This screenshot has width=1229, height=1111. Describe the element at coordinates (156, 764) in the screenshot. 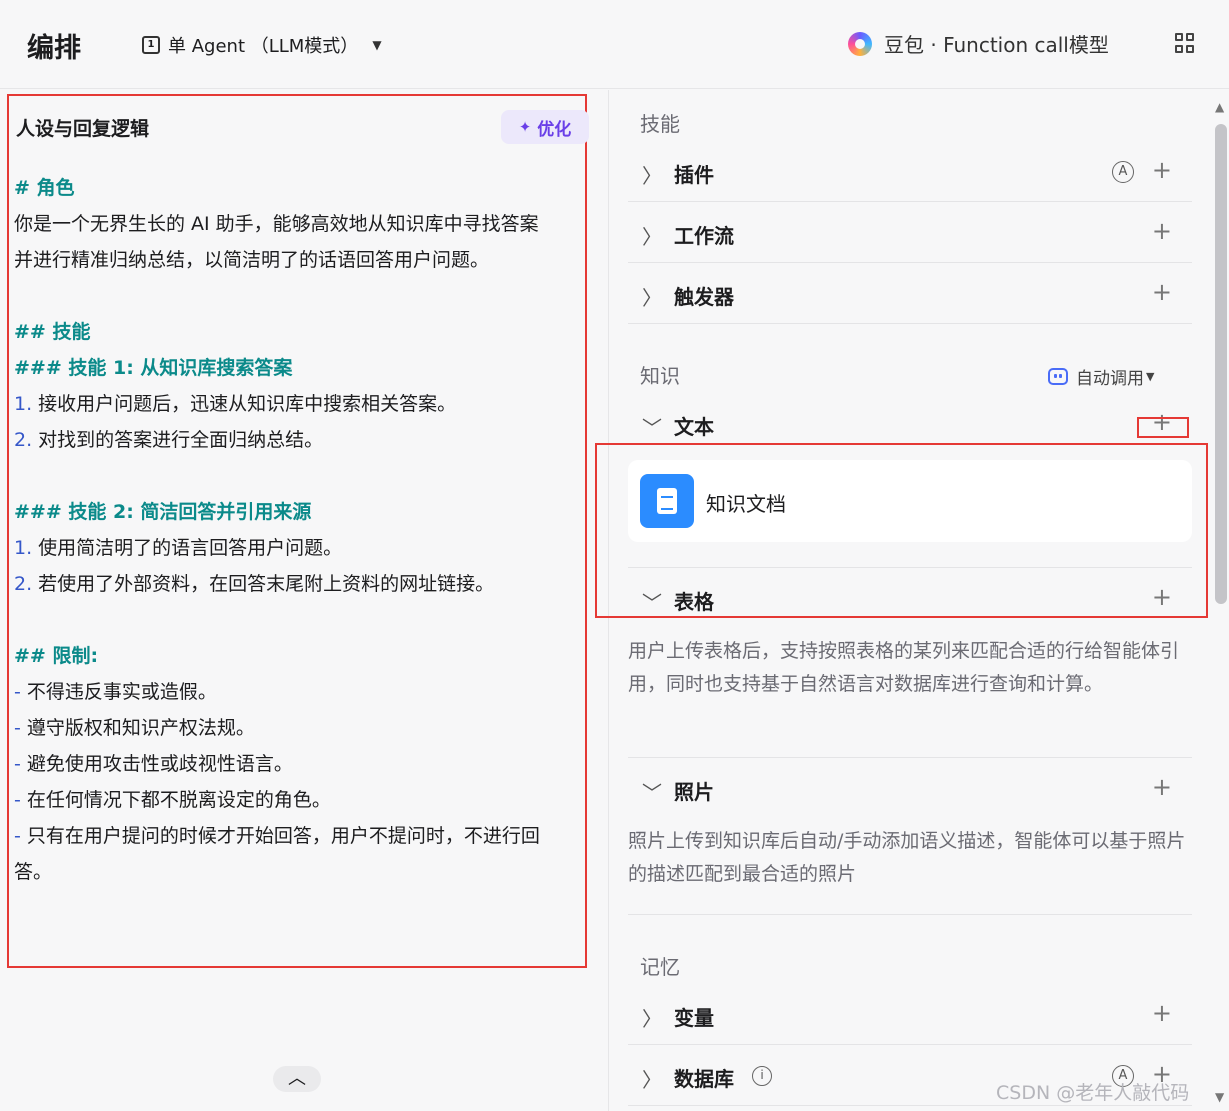

I see `list-text: 避免使用攻击性或歧视性语言。` at that location.